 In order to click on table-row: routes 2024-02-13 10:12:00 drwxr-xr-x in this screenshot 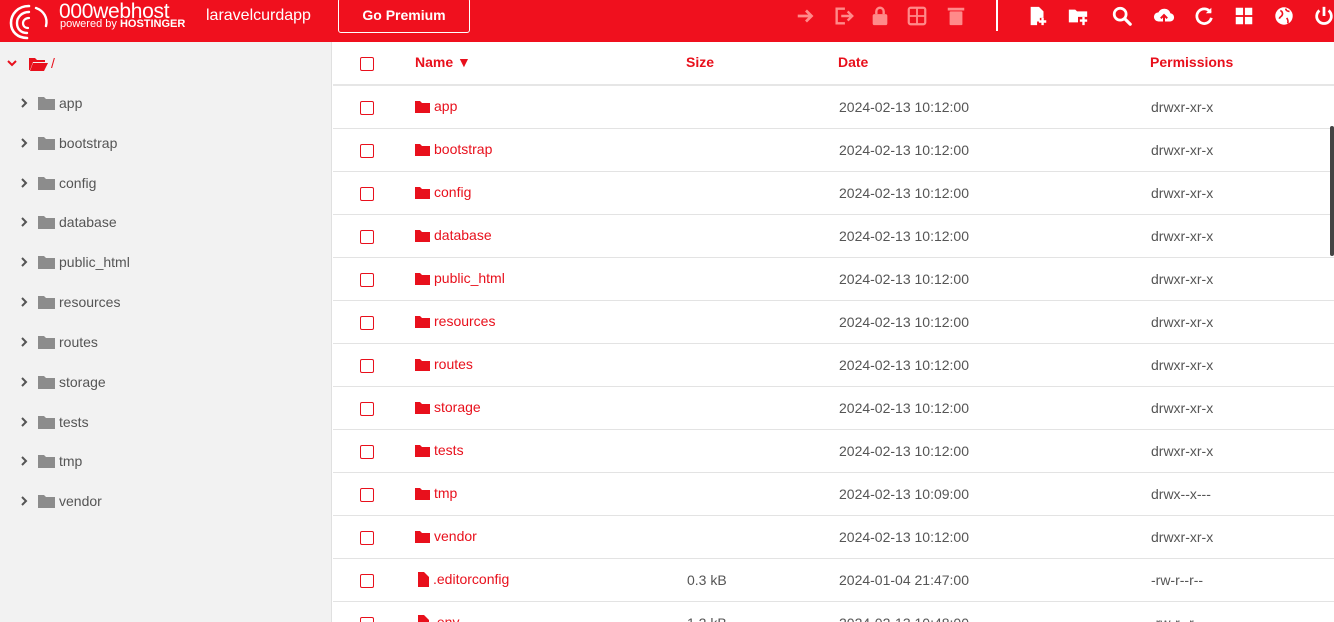, I will do `click(833, 365)`.